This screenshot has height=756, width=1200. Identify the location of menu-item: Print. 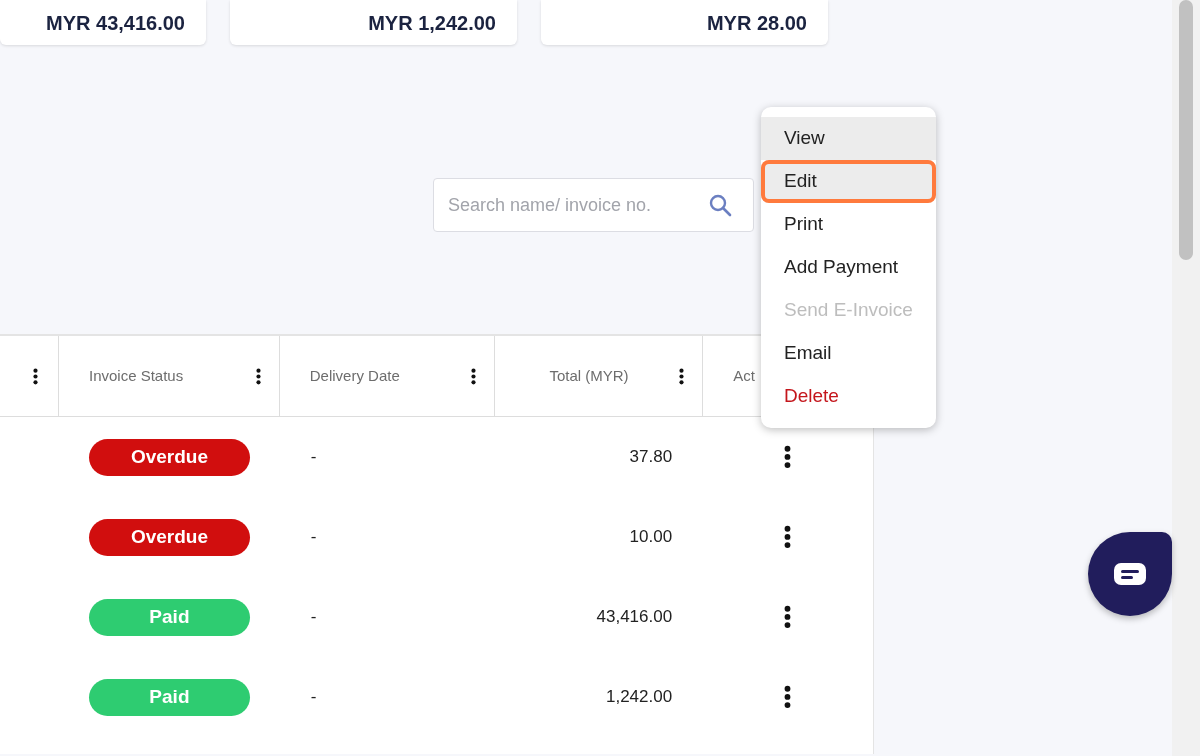
(848, 224).